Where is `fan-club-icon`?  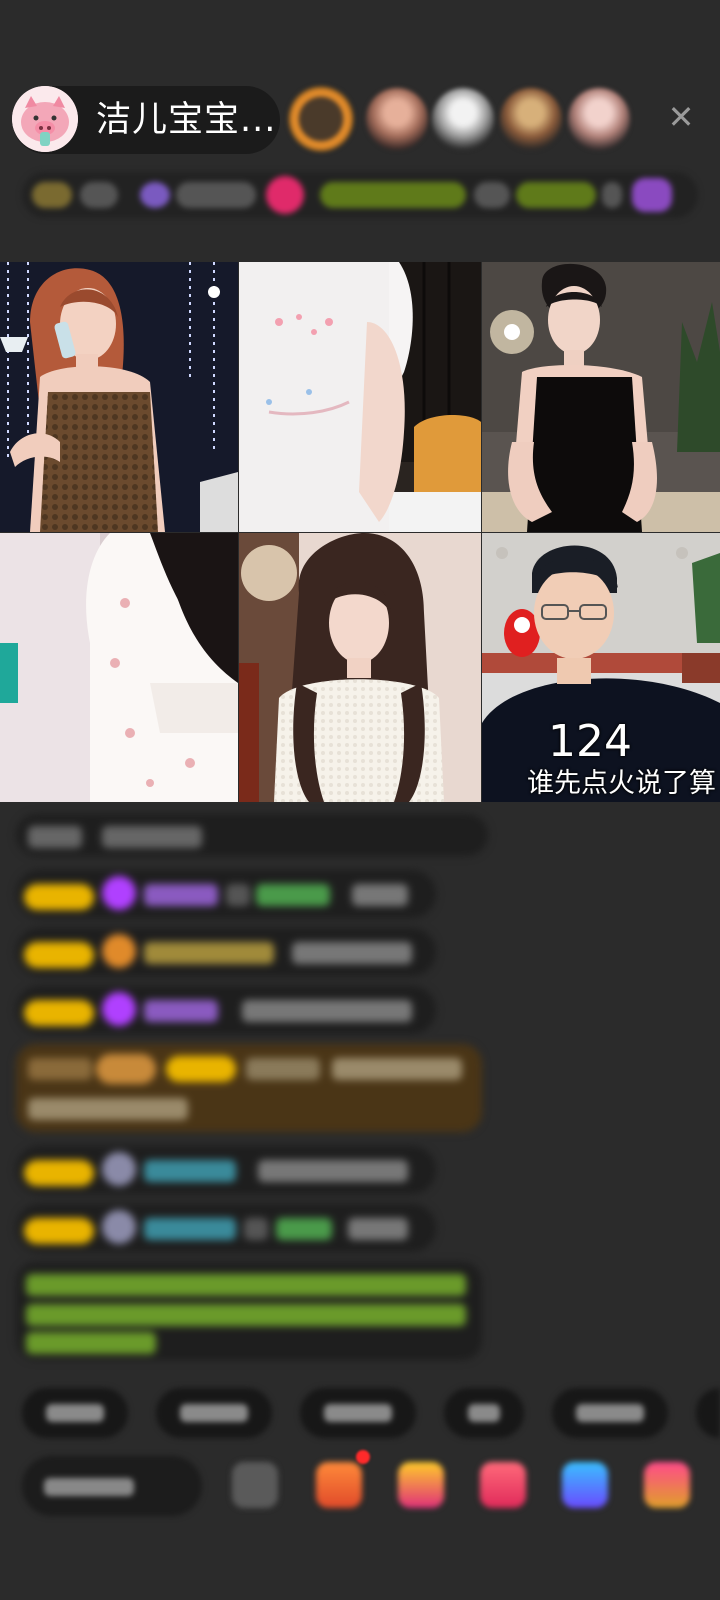
fan-club-icon is located at coordinates (503, 1485).